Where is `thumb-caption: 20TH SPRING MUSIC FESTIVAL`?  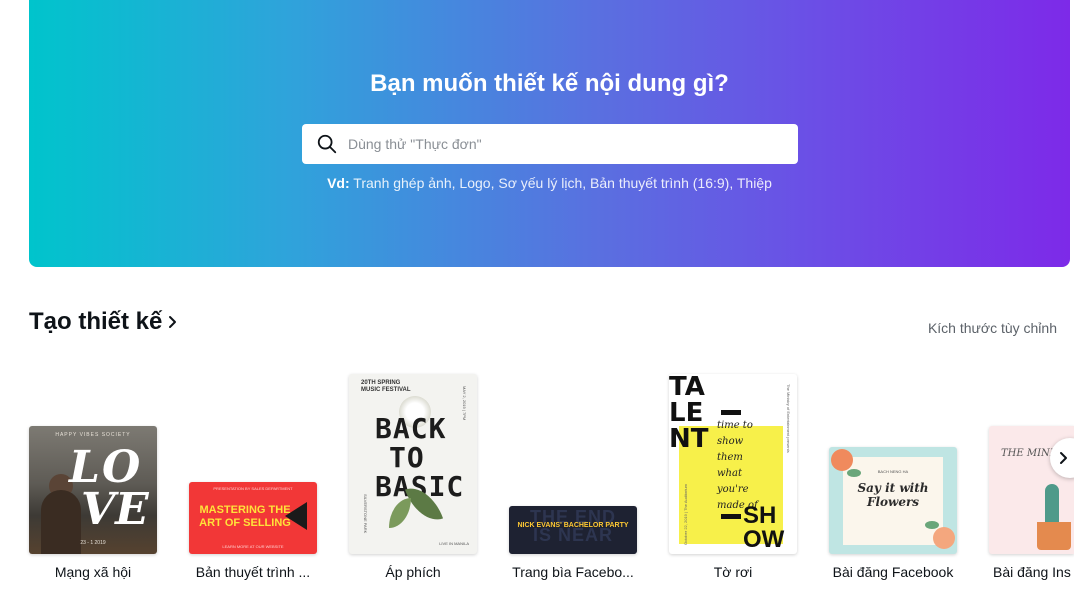
thumb-caption: 20TH SPRING MUSIC FESTIVAL is located at coordinates (386, 386).